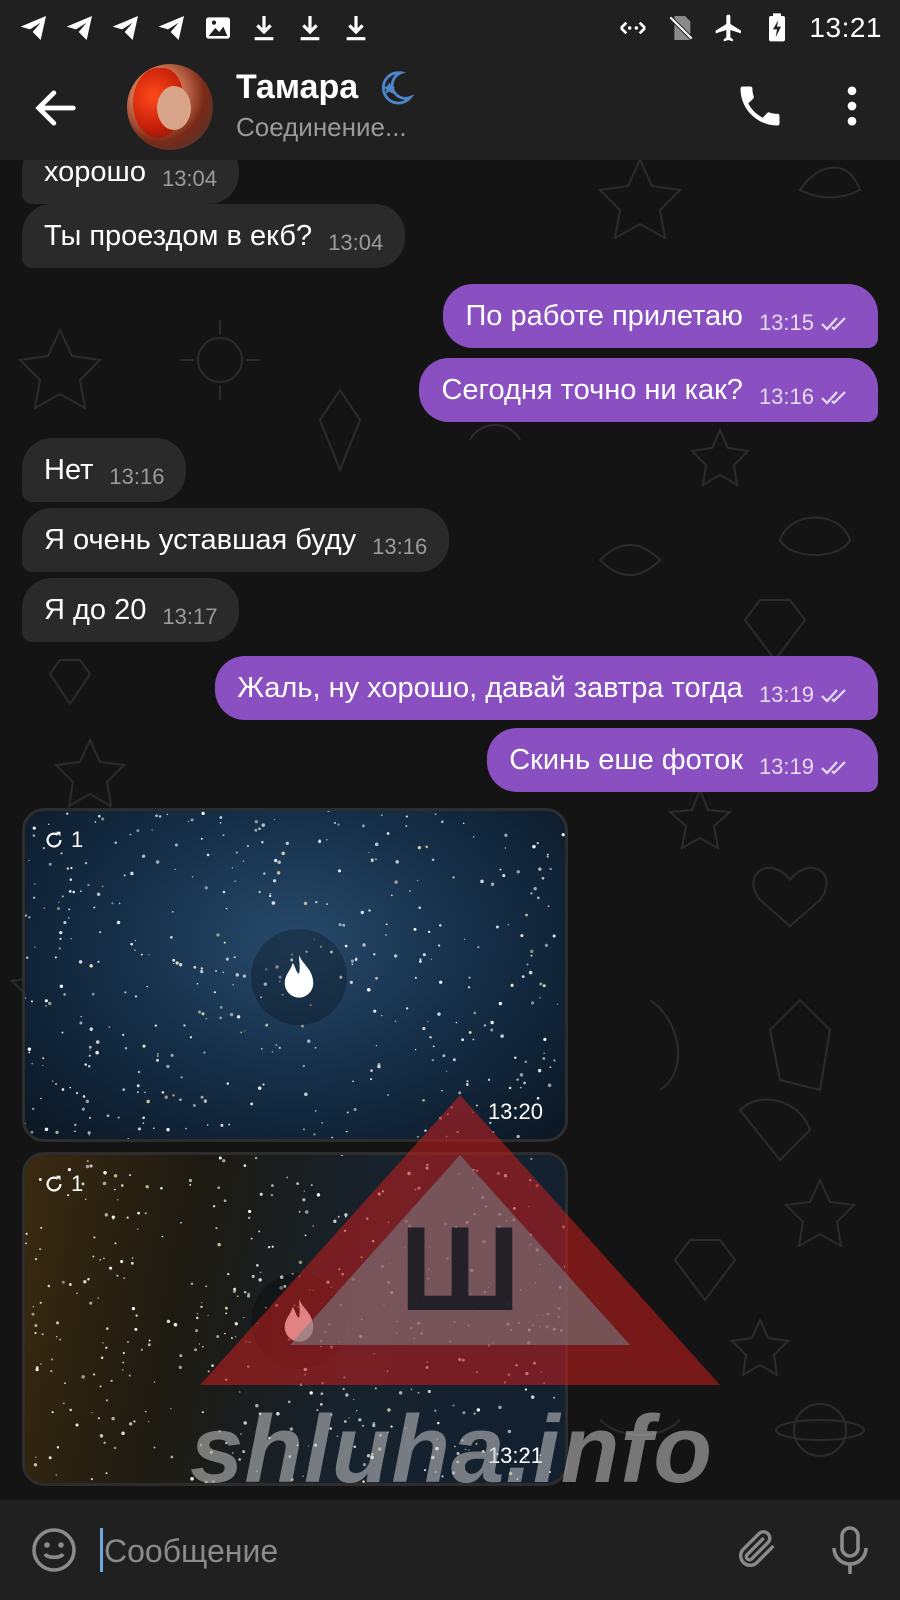 The image size is (900, 1600). What do you see at coordinates (170, 107) in the screenshot?
I see `avatar` at bounding box center [170, 107].